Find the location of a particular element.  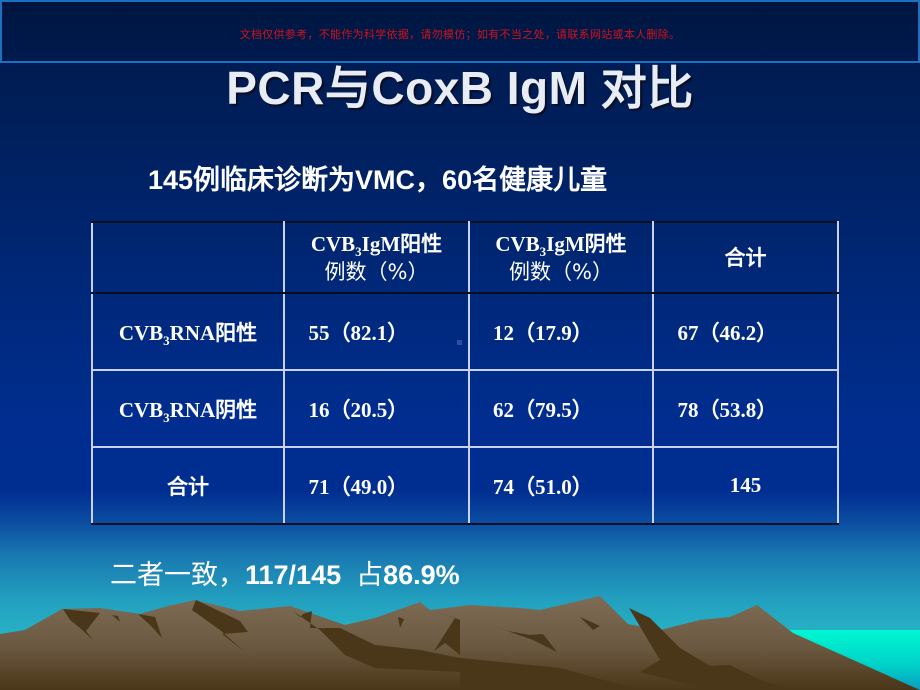

mountain-landscape is located at coordinates (460, 643).